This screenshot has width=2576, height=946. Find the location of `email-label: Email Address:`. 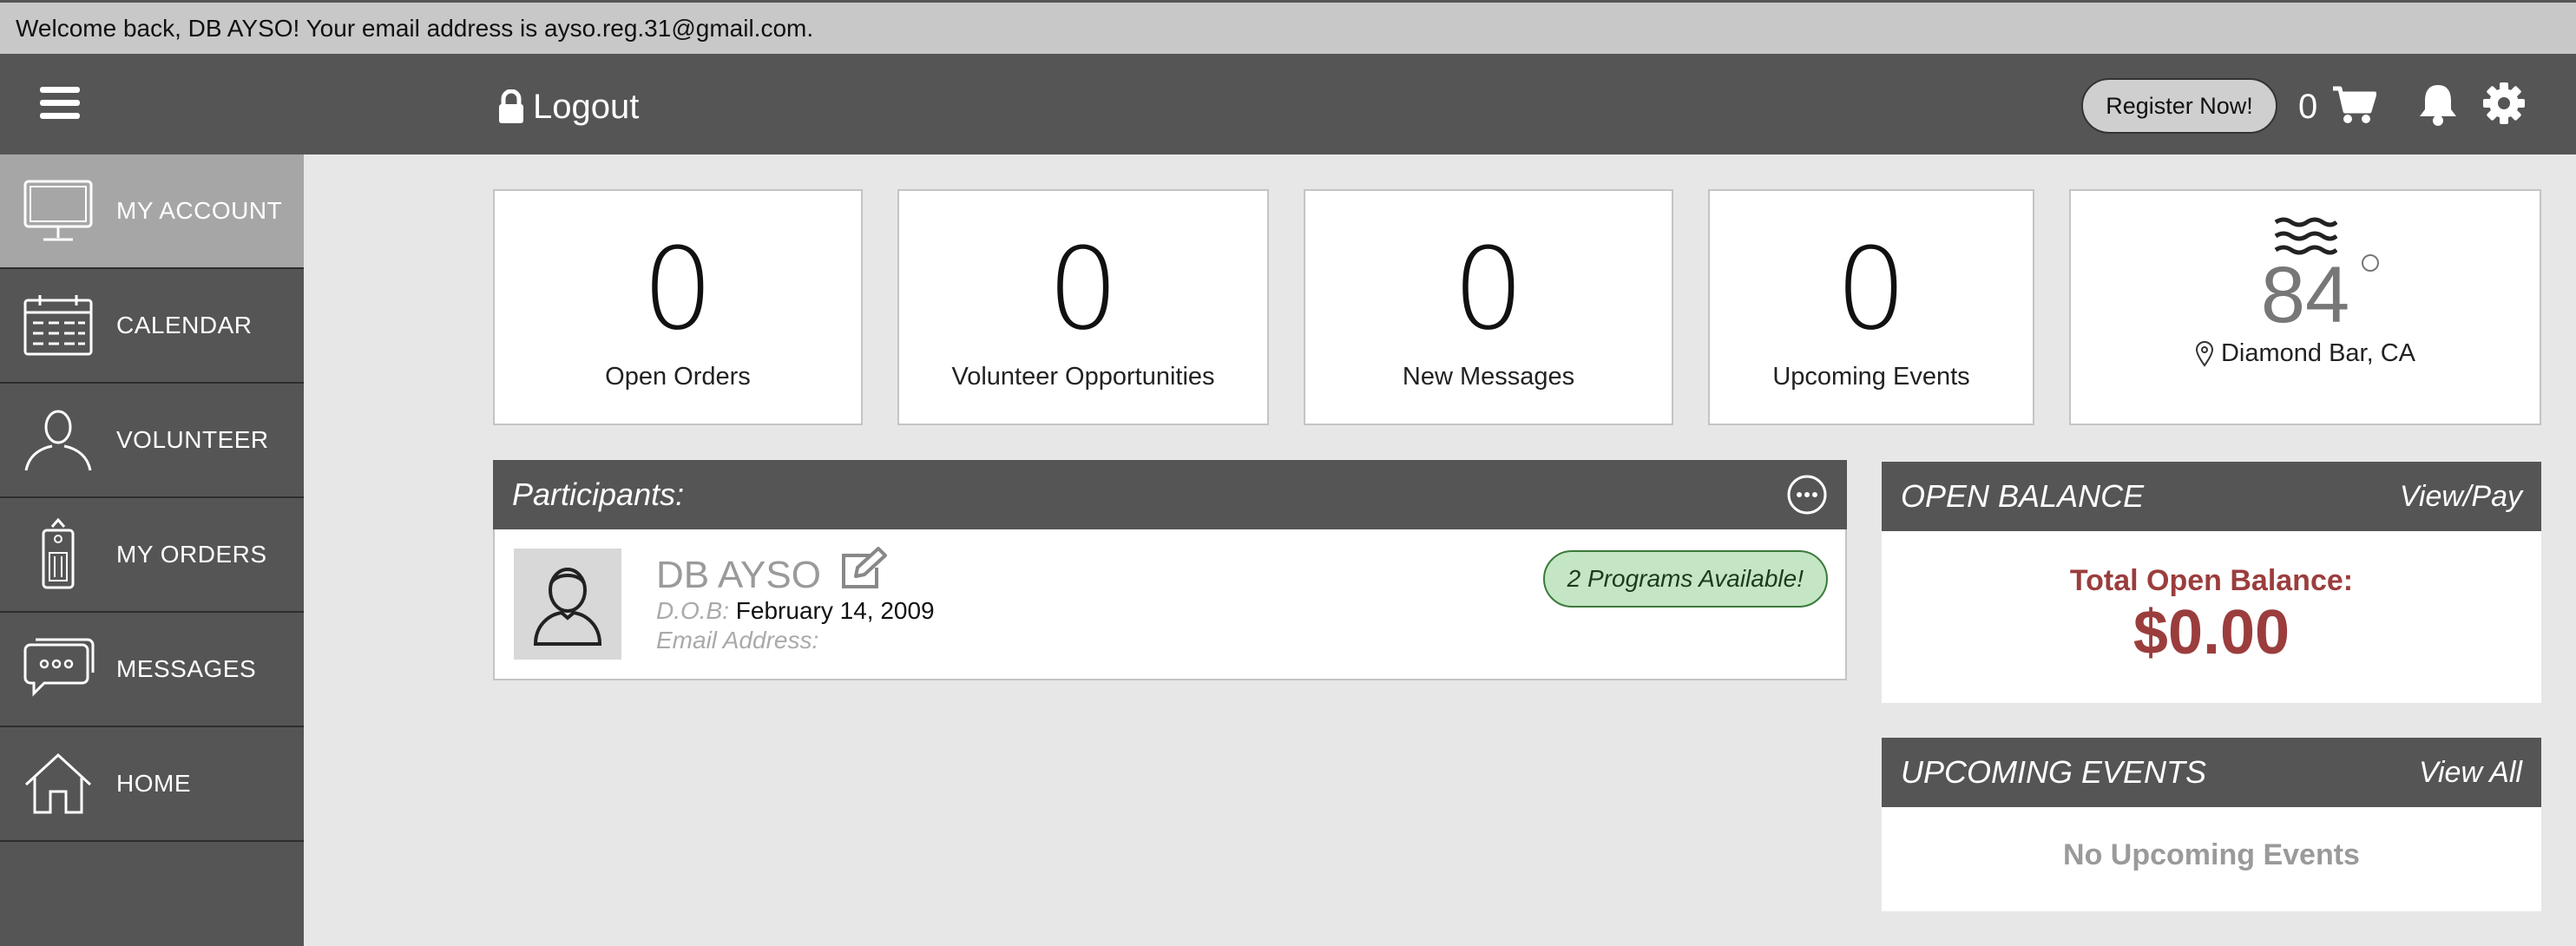

email-label: Email Address: is located at coordinates (737, 640).